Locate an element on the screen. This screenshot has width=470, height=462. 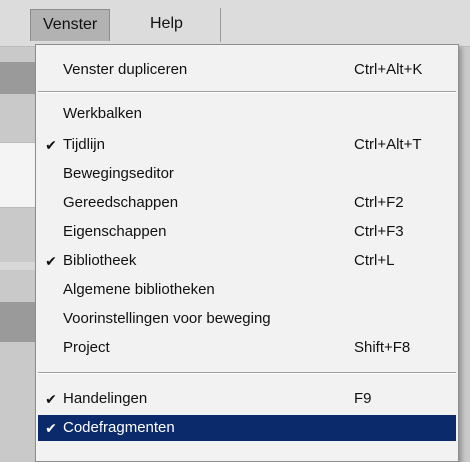
menu-bar: Venster Help is located at coordinates (235, 23).